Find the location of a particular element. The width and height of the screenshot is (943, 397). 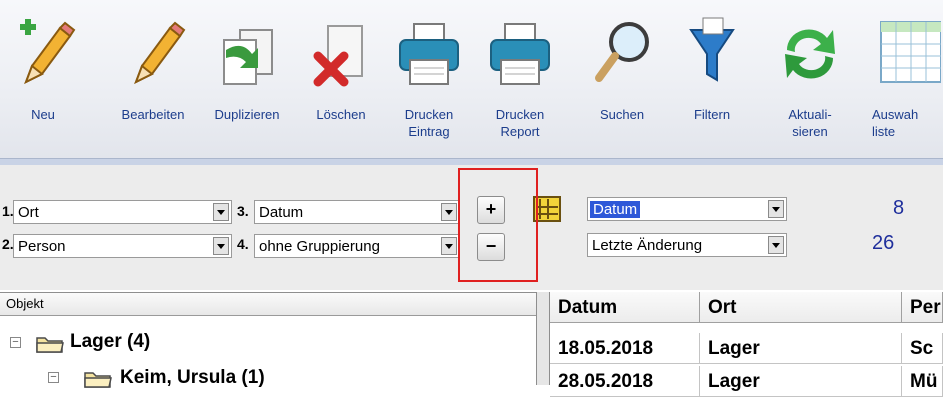

tree-header: Objekt is located at coordinates (268, 304).